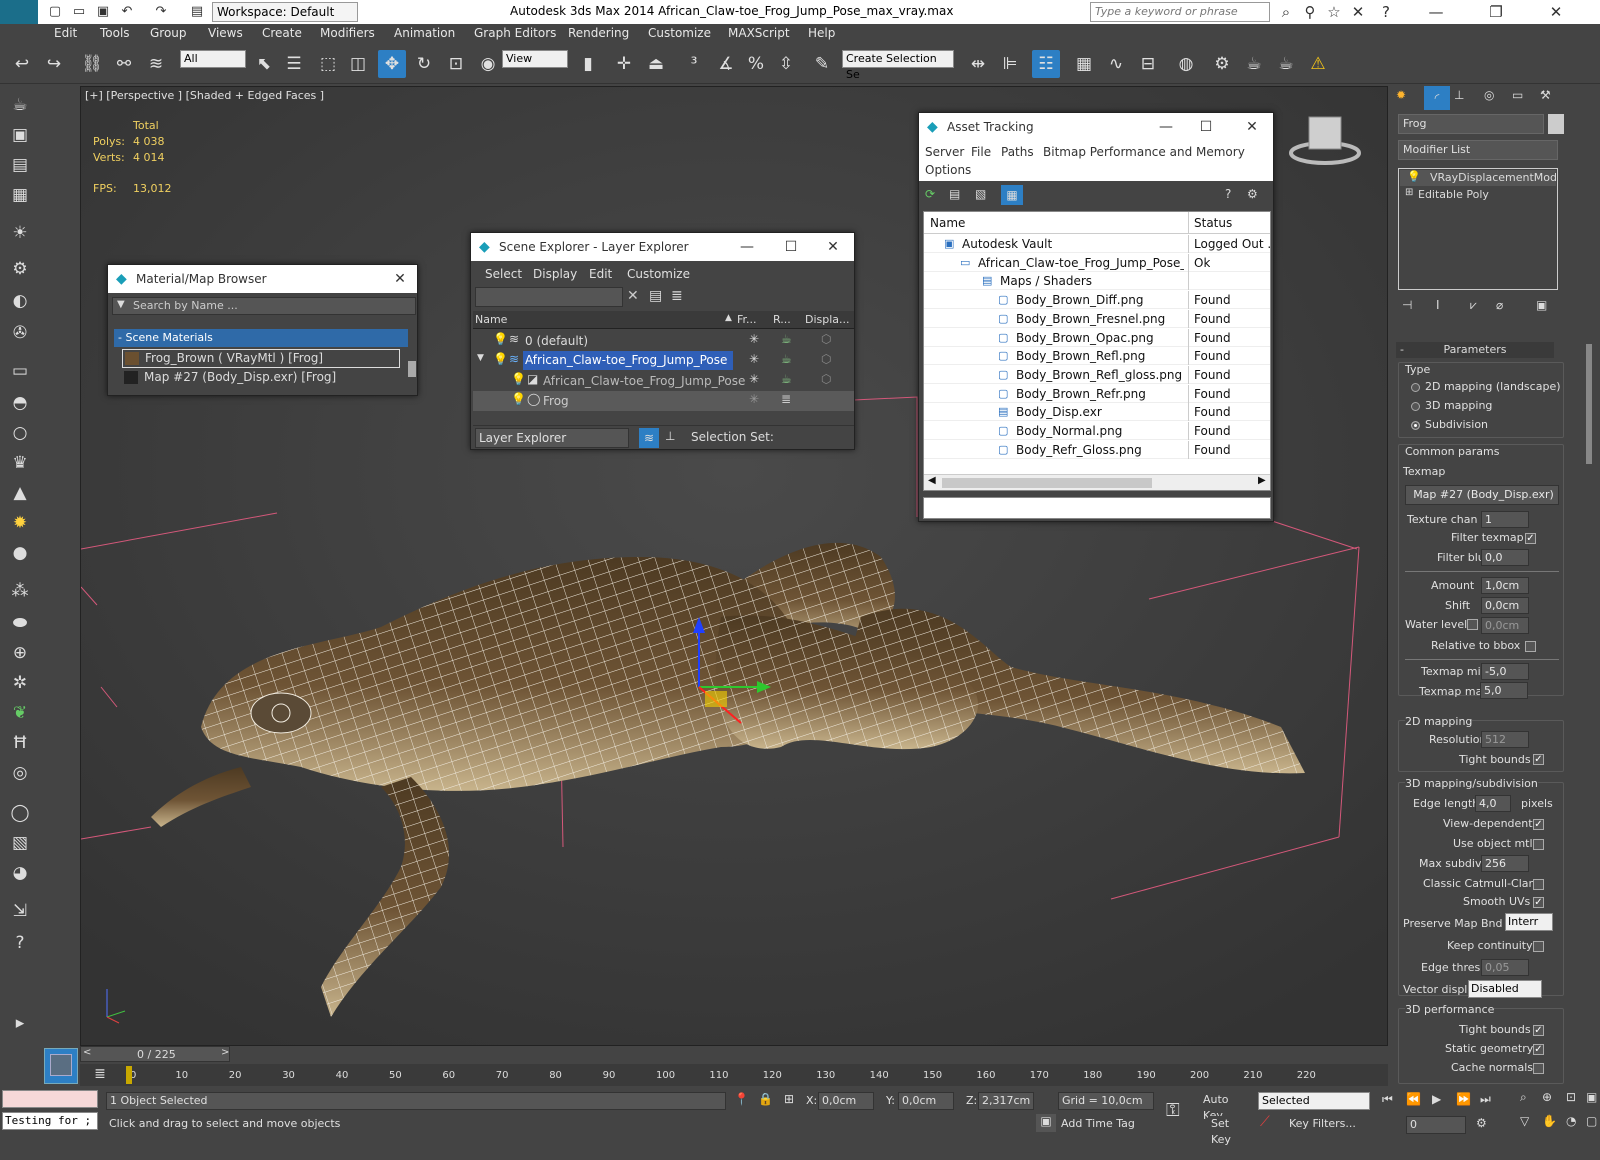 The height and width of the screenshot is (1160, 1600). What do you see at coordinates (1482, 495) in the screenshot?
I see `texmap-button: Map #27 (Body_Disp.exr)` at bounding box center [1482, 495].